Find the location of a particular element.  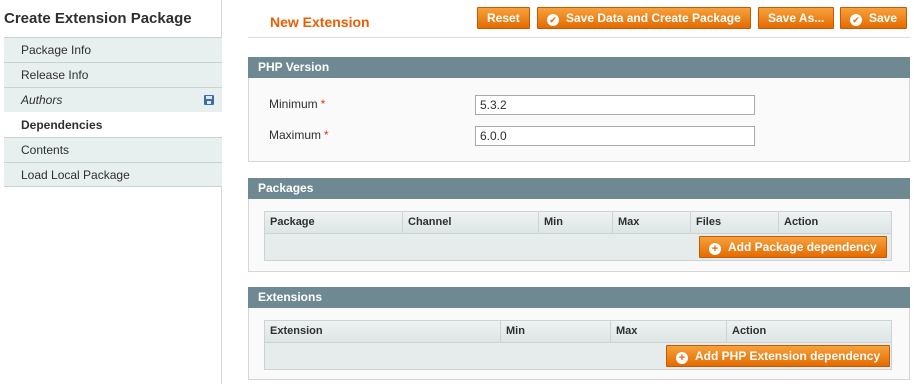

column-package: Package is located at coordinates (334, 222).